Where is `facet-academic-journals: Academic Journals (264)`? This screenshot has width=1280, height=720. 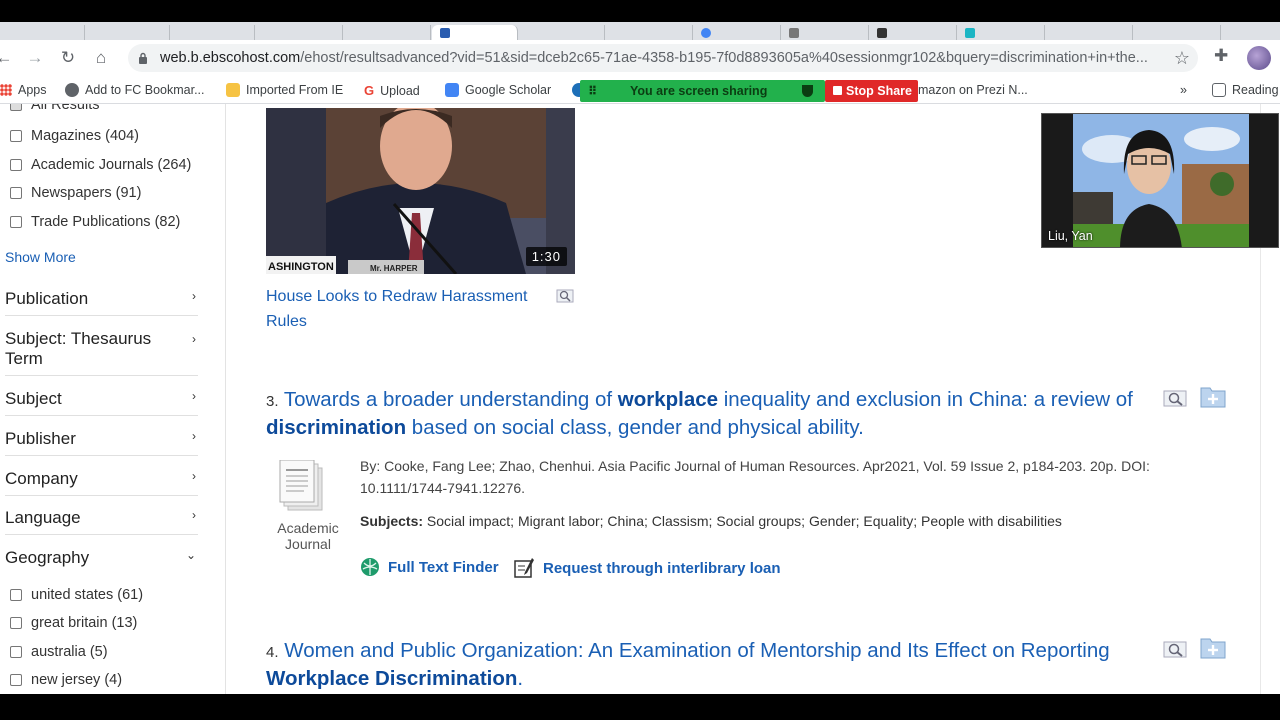 facet-academic-journals: Academic Journals (264) is located at coordinates (100, 165).